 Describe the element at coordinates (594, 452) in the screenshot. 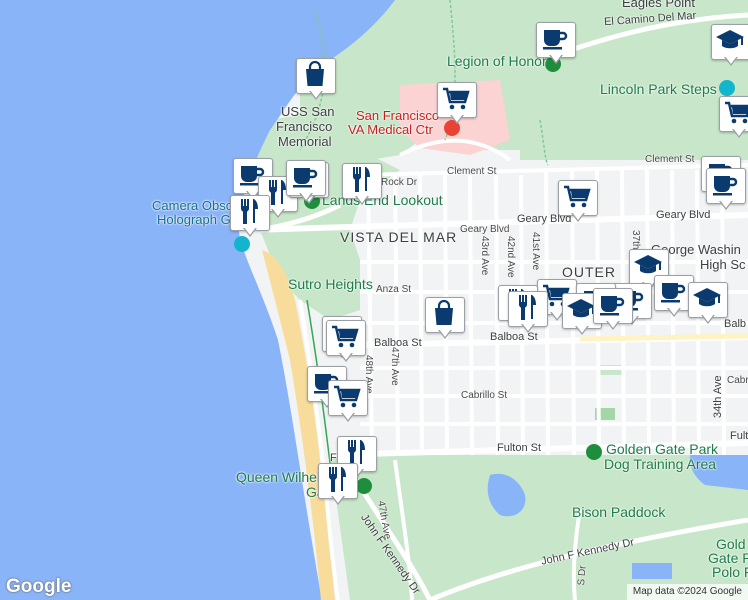

I see `poi-dog-training-icon` at that location.